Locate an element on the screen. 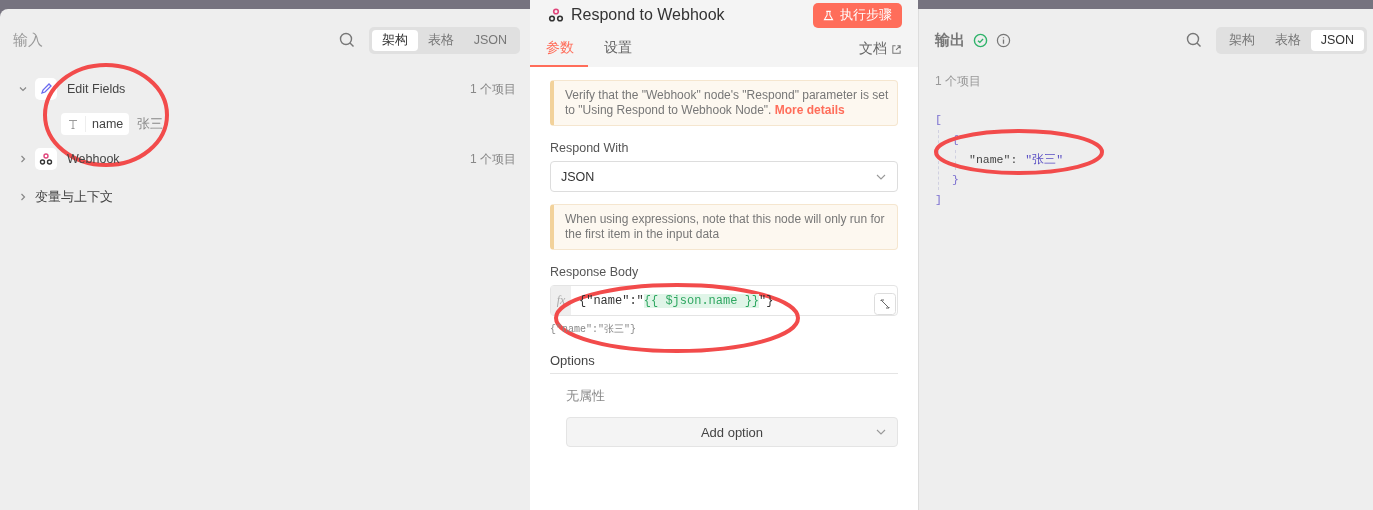  expand-icon is located at coordinates (885, 303).